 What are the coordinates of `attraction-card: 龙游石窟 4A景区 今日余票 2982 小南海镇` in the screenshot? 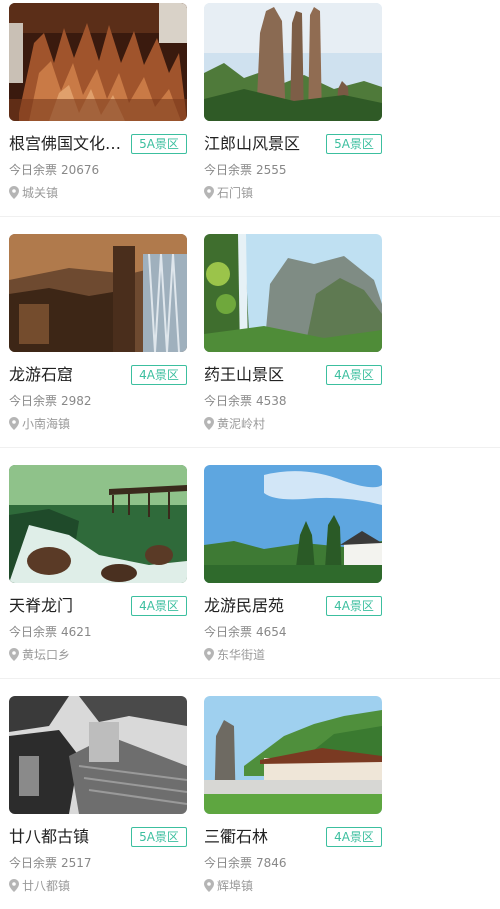 It's located at (98, 334).